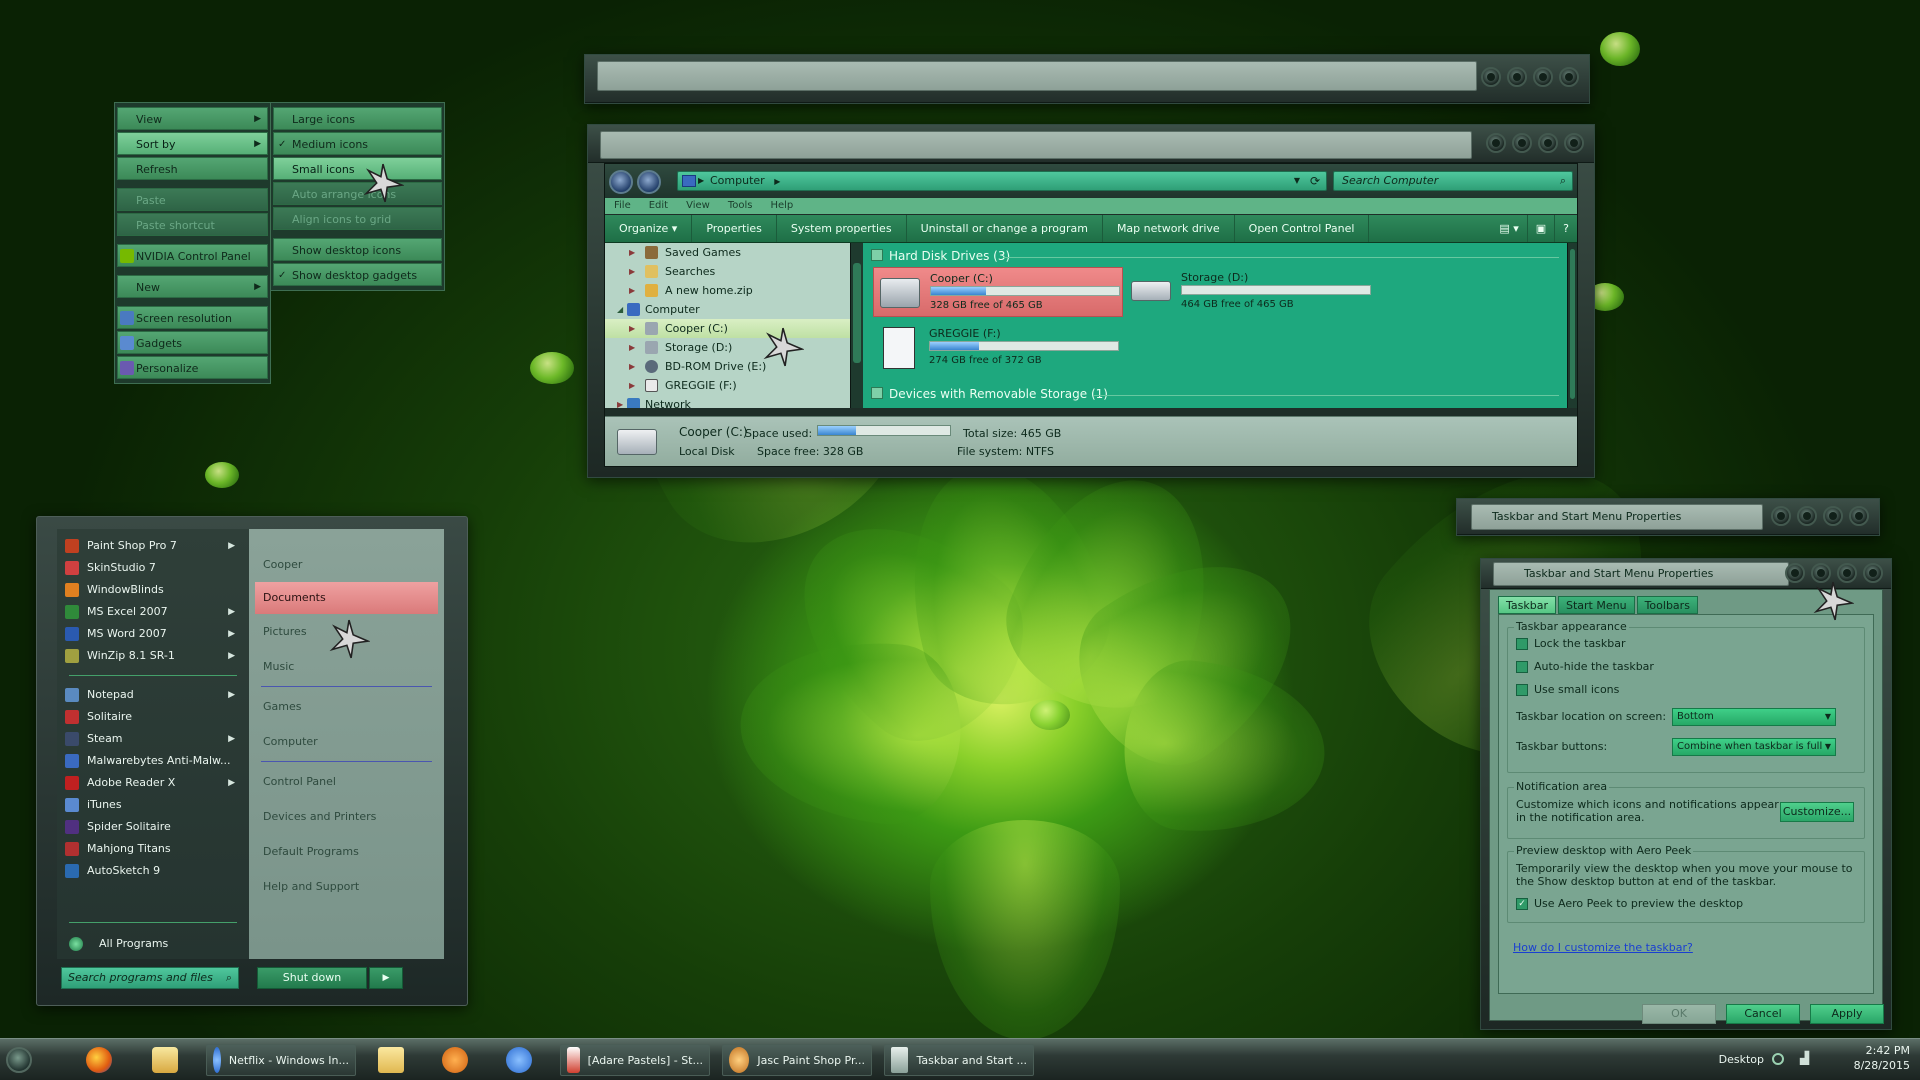 The height and width of the screenshot is (1080, 1920). I want to click on sub-auto-arrange: Auto arrange icons, so click(357, 193).